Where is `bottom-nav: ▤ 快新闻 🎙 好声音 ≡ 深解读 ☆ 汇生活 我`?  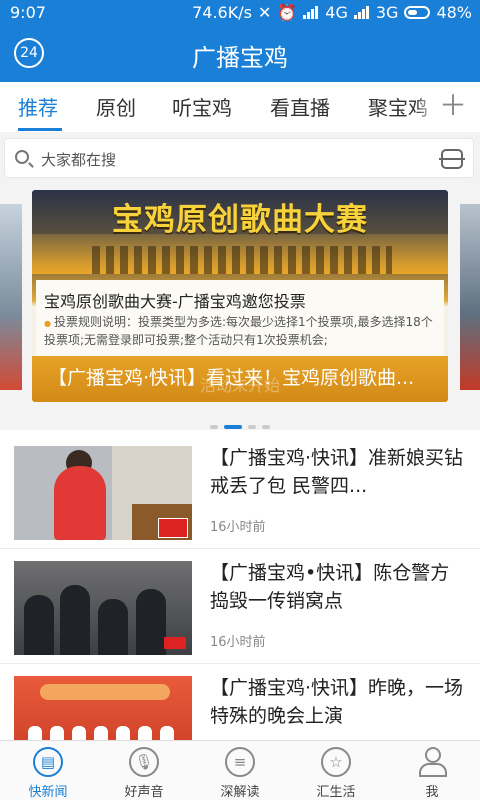
bottom-nav: ▤ 快新闻 🎙 好声音 ≡ 深解读 ☆ 汇生活 我 is located at coordinates (240, 770).